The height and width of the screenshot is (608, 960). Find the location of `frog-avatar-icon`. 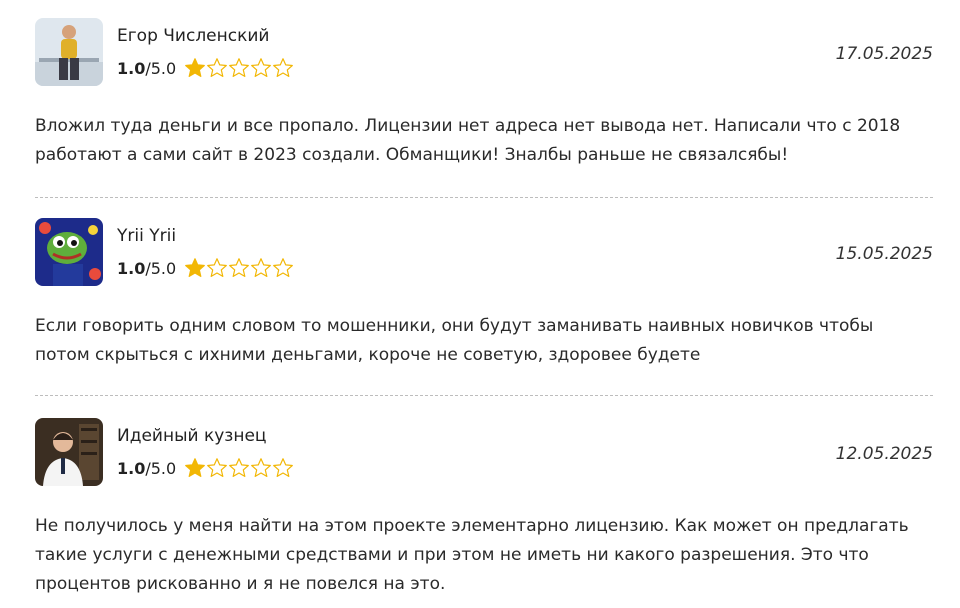

frog-avatar-icon is located at coordinates (69, 252).